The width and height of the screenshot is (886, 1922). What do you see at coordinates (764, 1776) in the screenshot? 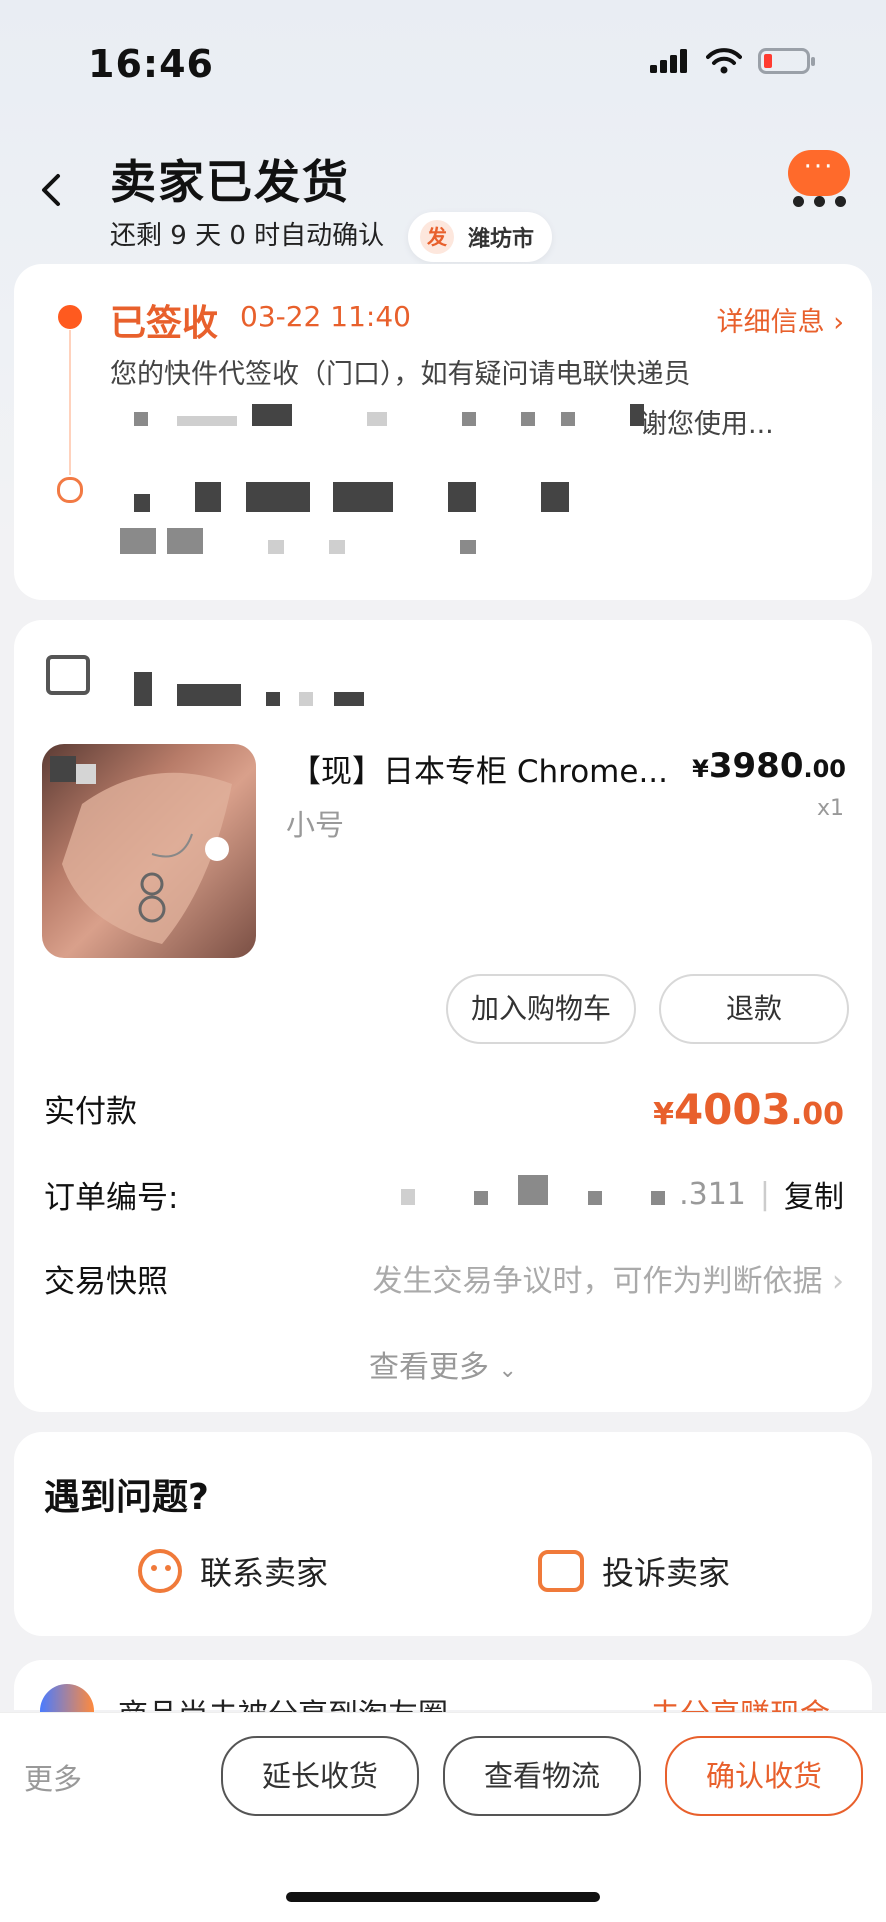
I see `confirm-receipt-button: 确认收货` at bounding box center [764, 1776].